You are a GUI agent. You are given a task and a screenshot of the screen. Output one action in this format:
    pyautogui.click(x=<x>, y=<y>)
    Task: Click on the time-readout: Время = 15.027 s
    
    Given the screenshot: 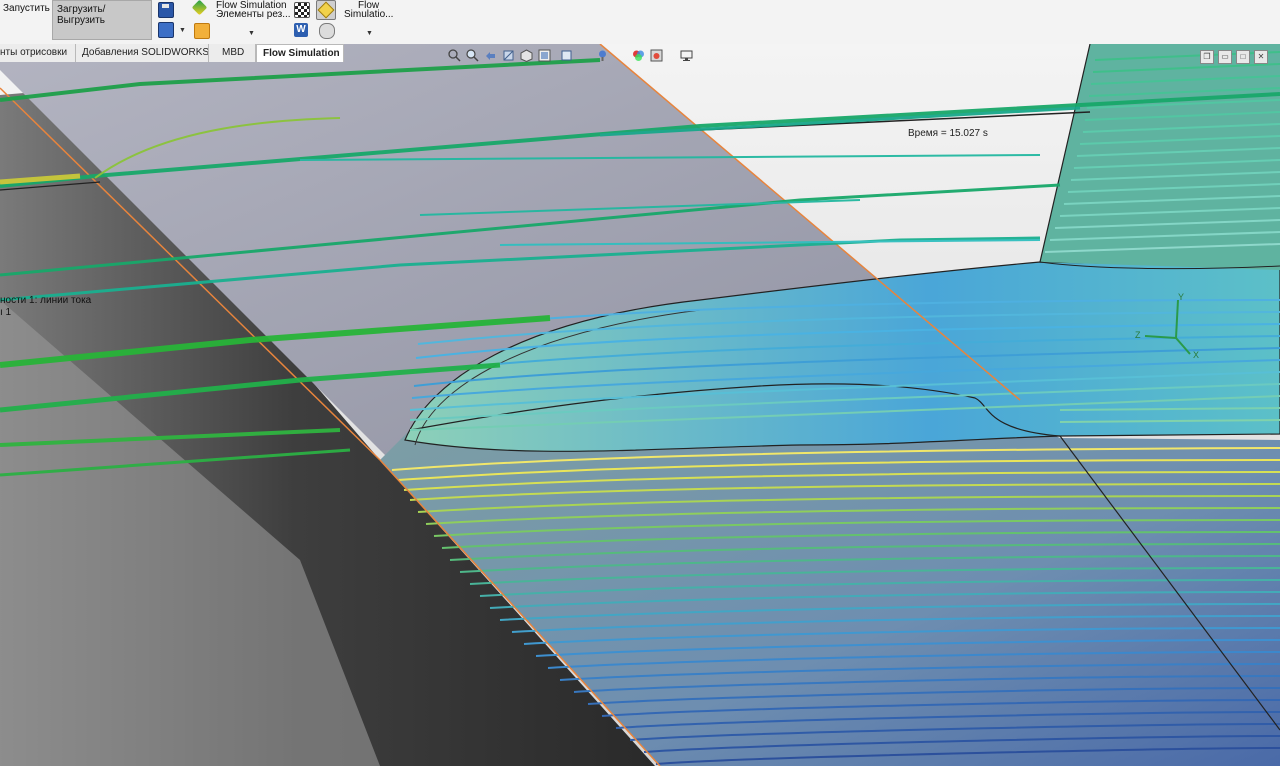 What is the action you would take?
    pyautogui.click(x=948, y=133)
    